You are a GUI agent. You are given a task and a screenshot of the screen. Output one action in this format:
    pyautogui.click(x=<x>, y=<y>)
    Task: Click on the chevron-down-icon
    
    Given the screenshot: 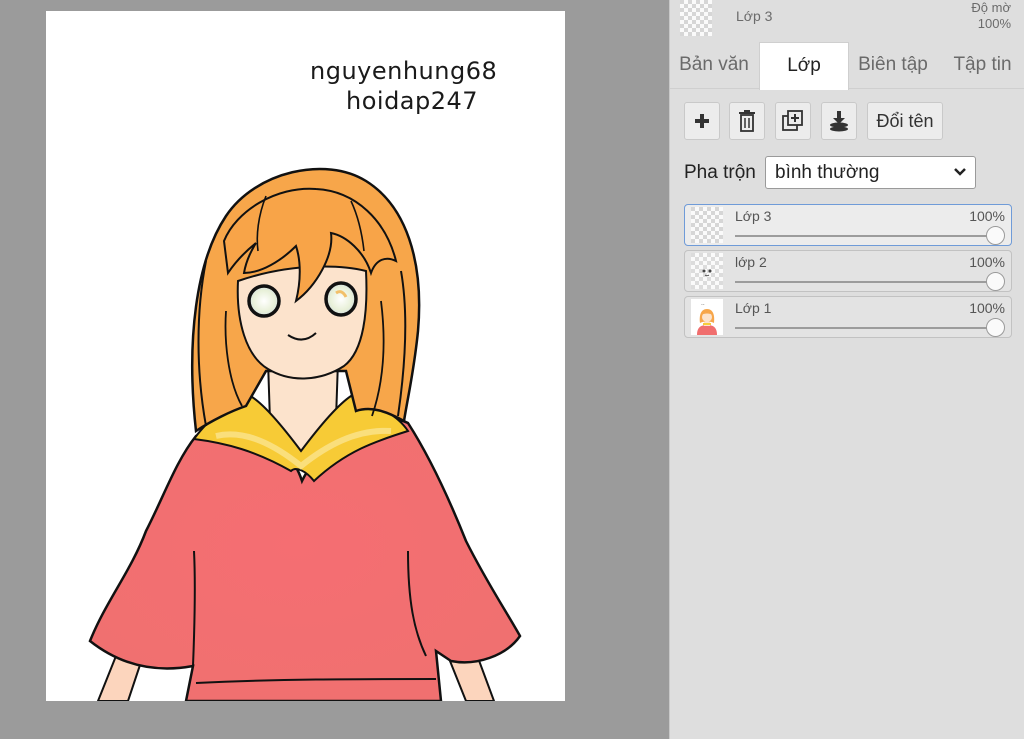 What is the action you would take?
    pyautogui.click(x=960, y=172)
    